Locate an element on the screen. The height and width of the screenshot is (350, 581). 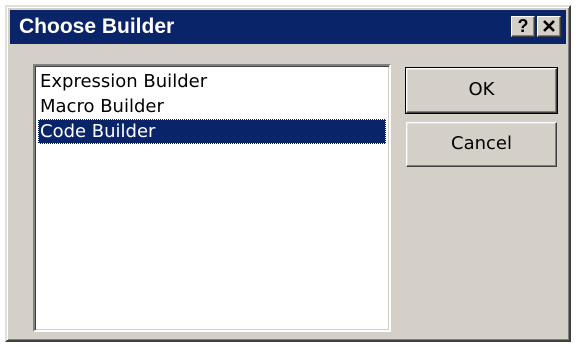
help-button: ? is located at coordinates (523, 26).